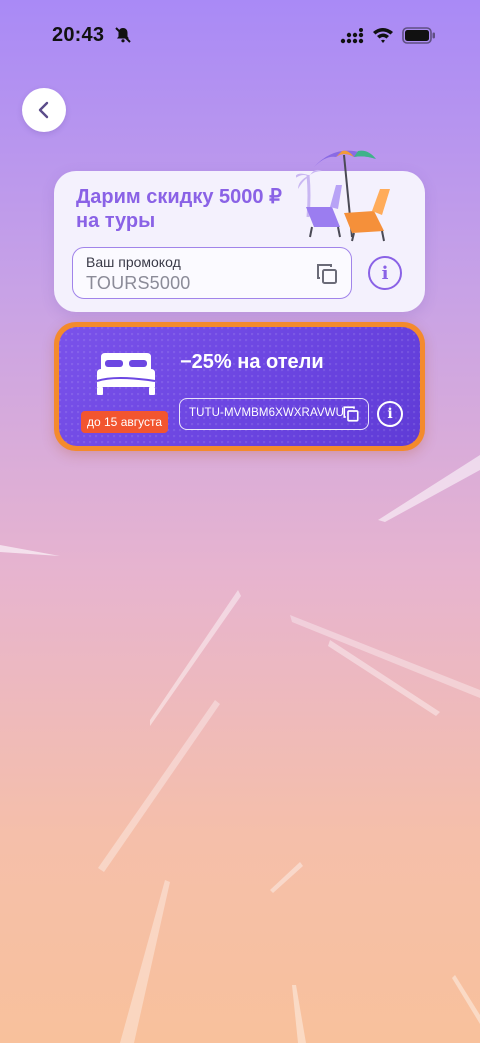 Image resolution: width=480 pixels, height=1043 pixels. What do you see at coordinates (418, 35) in the screenshot?
I see `battery-icon` at bounding box center [418, 35].